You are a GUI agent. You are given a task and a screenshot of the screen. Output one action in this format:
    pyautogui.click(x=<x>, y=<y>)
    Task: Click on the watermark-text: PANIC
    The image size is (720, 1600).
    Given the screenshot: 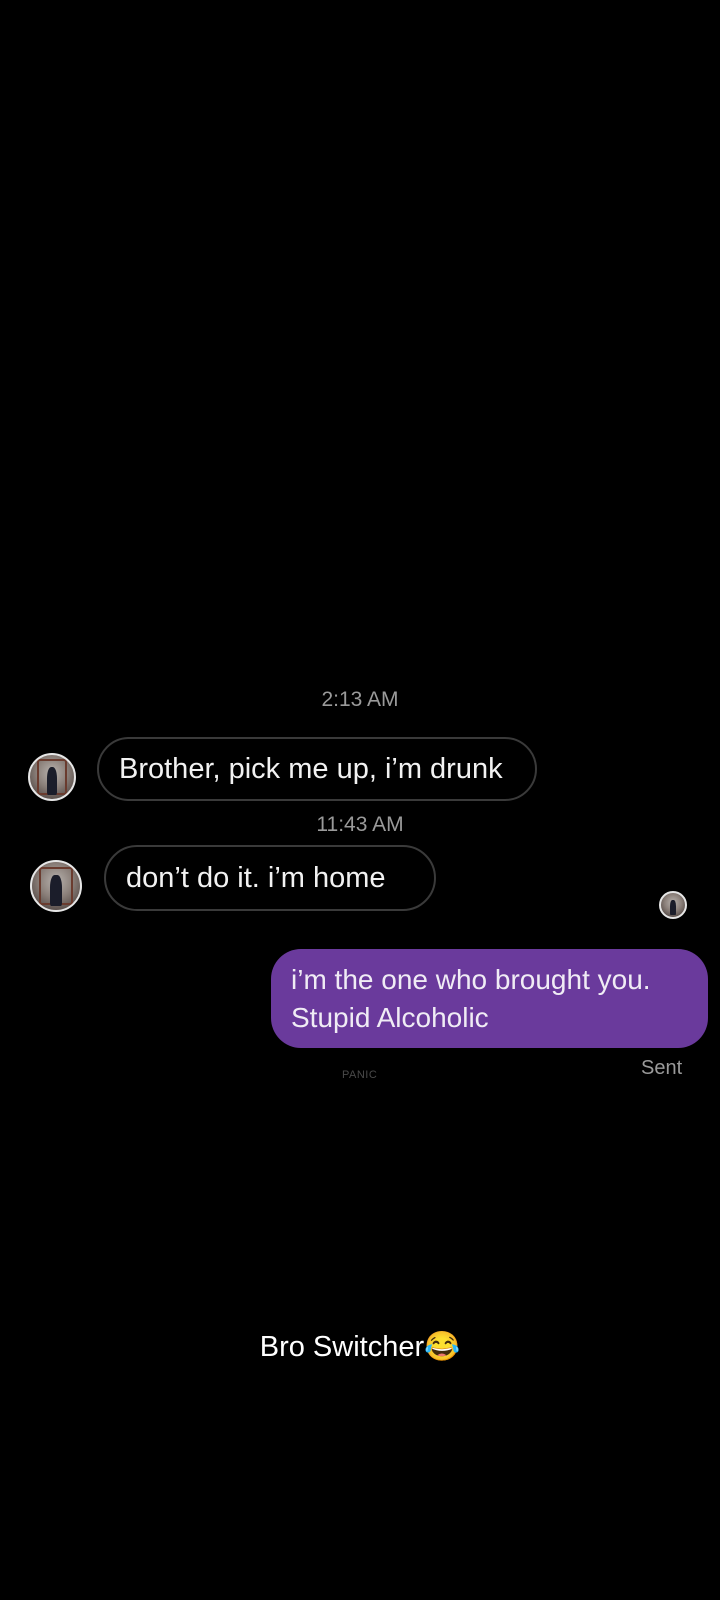 What is the action you would take?
    pyautogui.click(x=360, y=1075)
    